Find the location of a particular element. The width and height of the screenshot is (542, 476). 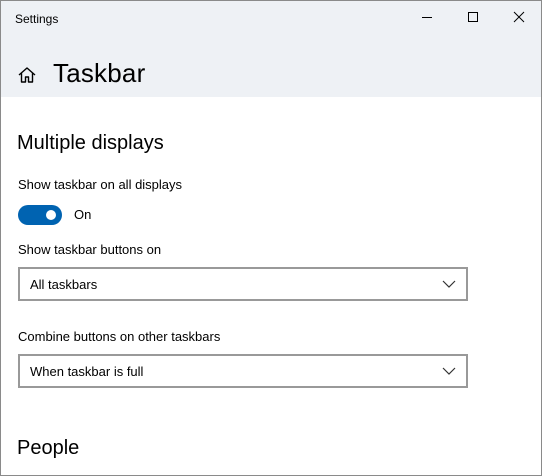

app-title: Settings is located at coordinates (37, 19).